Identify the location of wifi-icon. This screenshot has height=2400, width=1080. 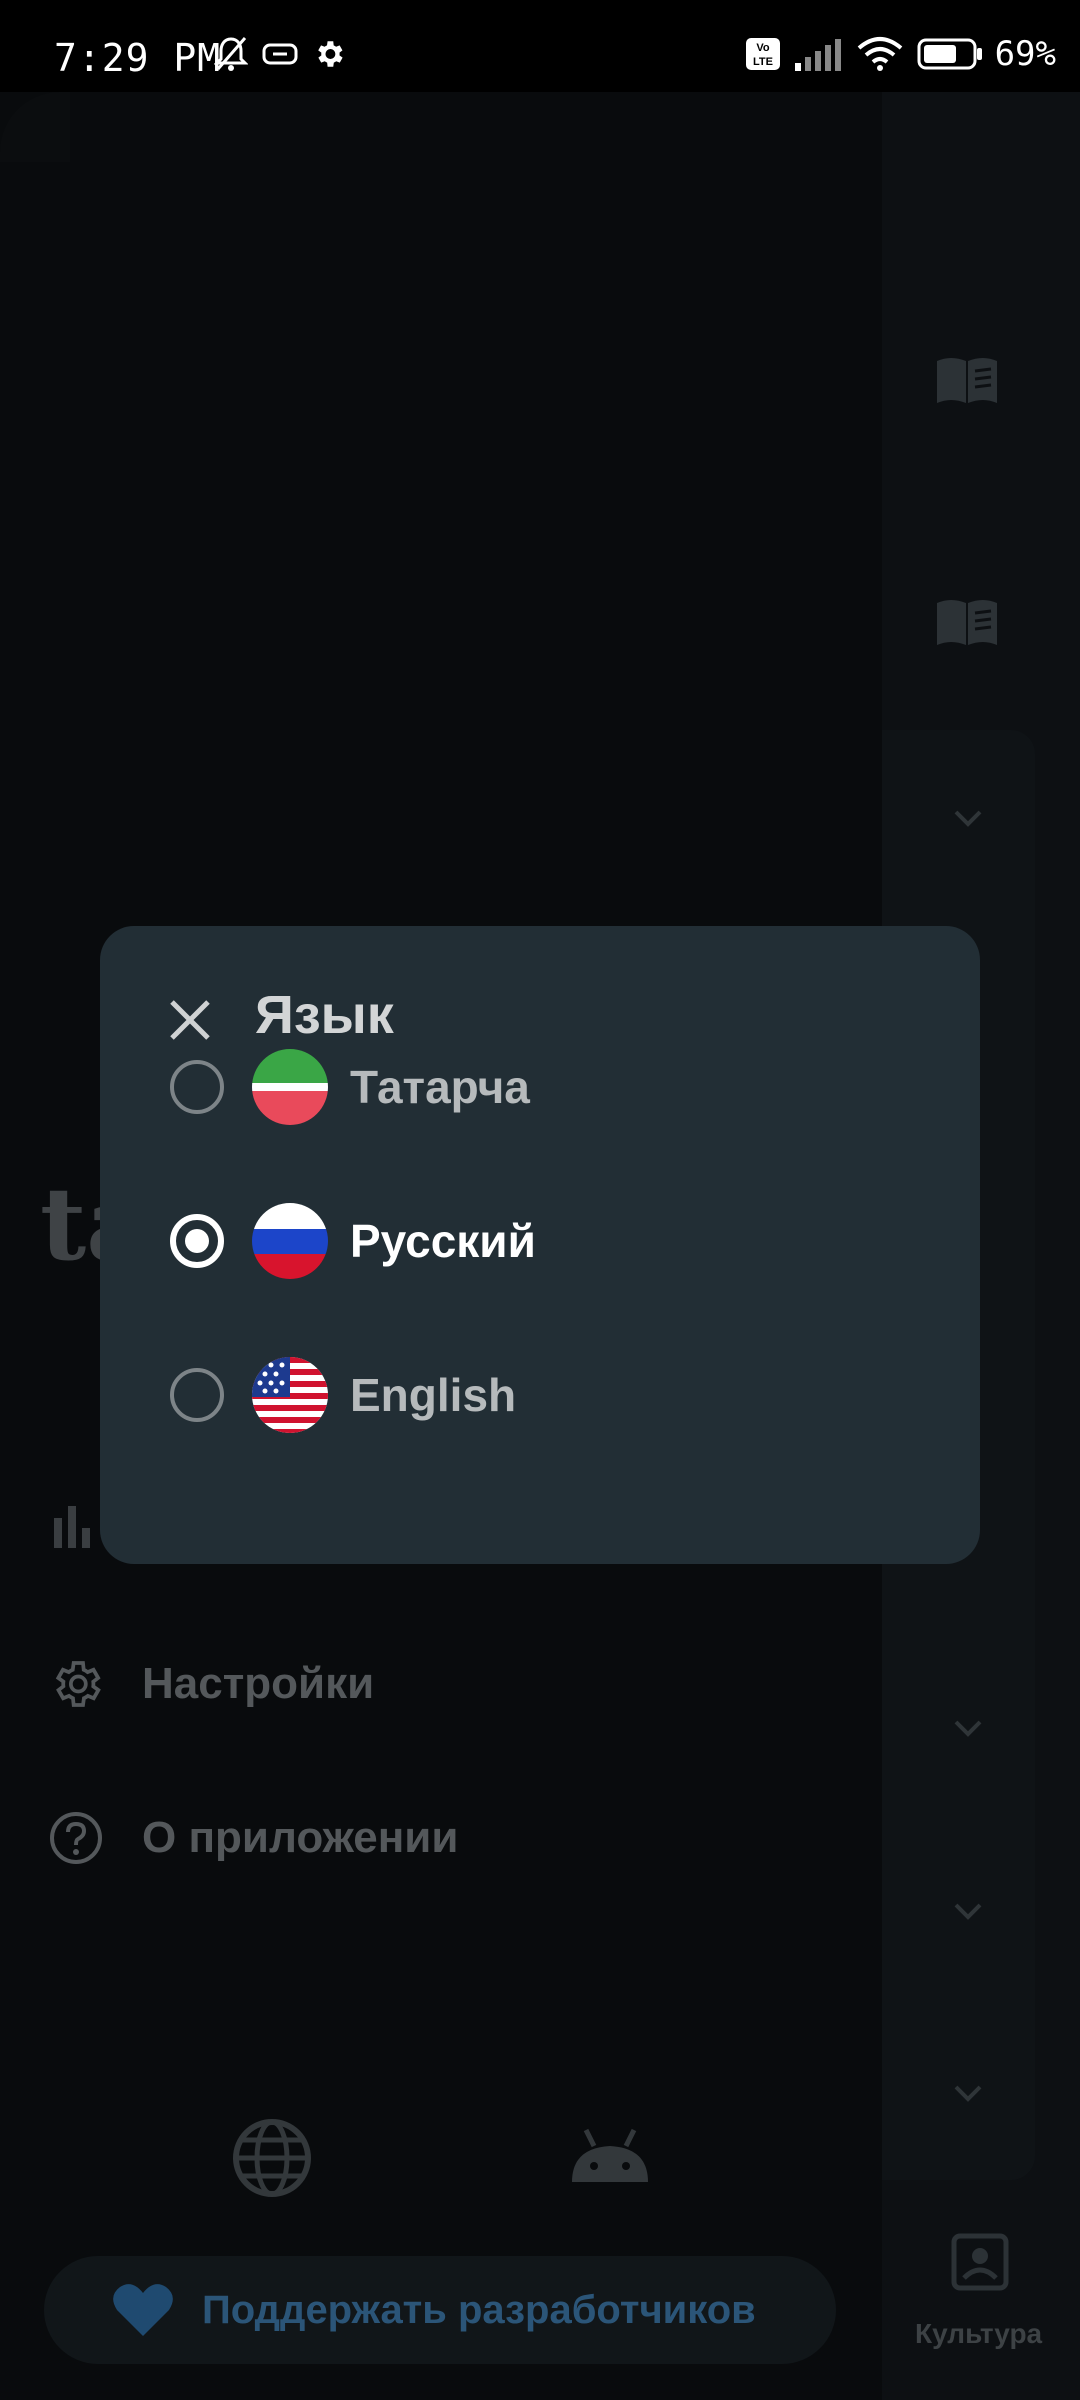
(879, 54).